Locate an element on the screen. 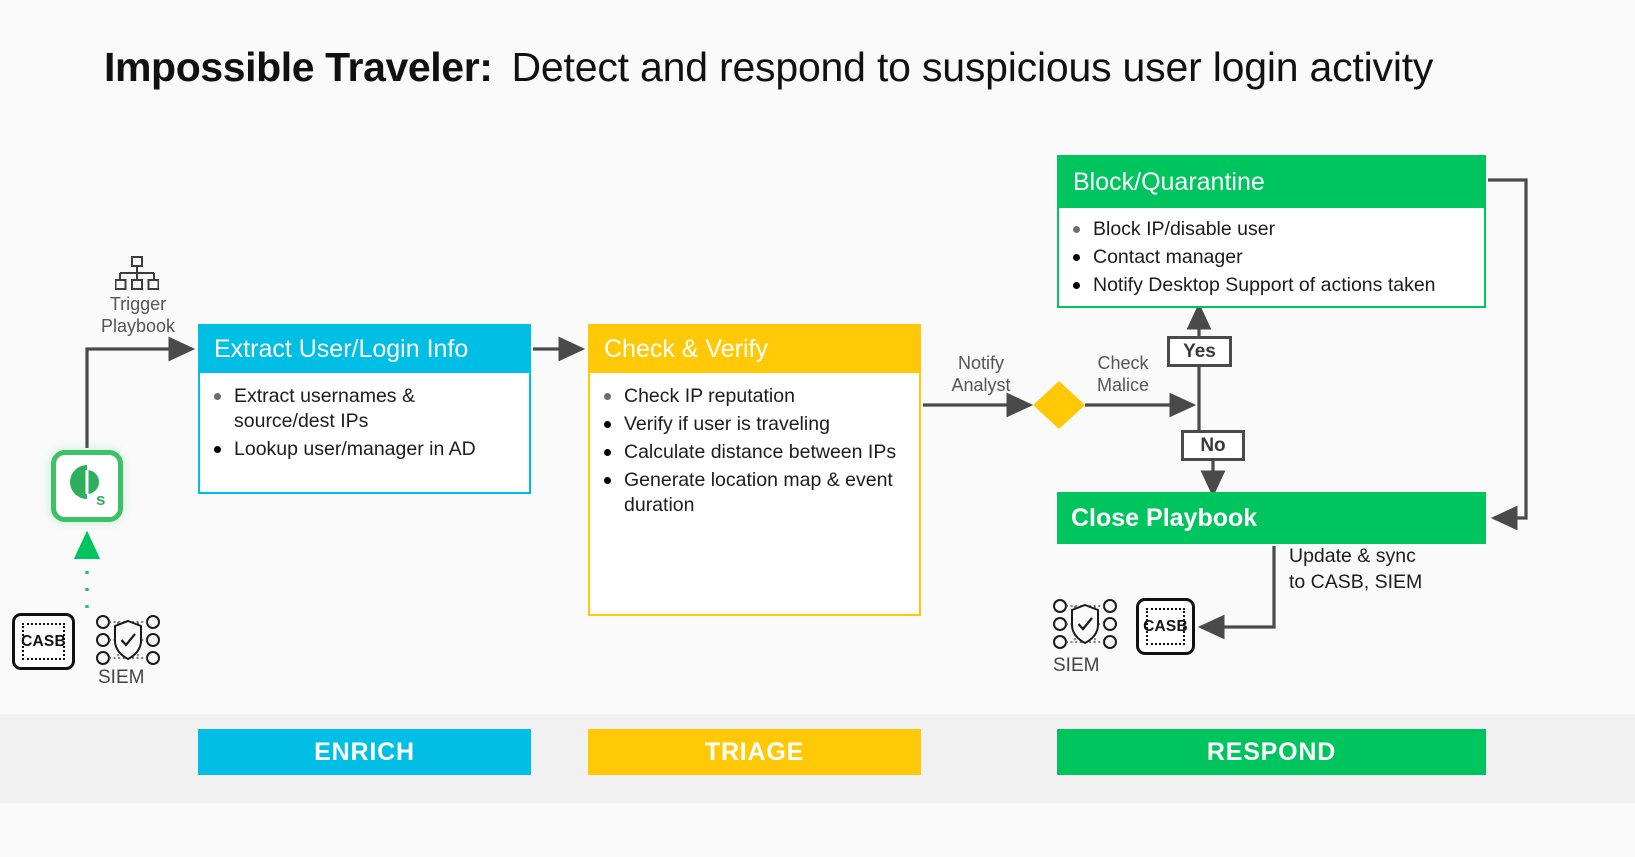 This screenshot has width=1635, height=857. siem-left-label: SIEM is located at coordinates (121, 677).